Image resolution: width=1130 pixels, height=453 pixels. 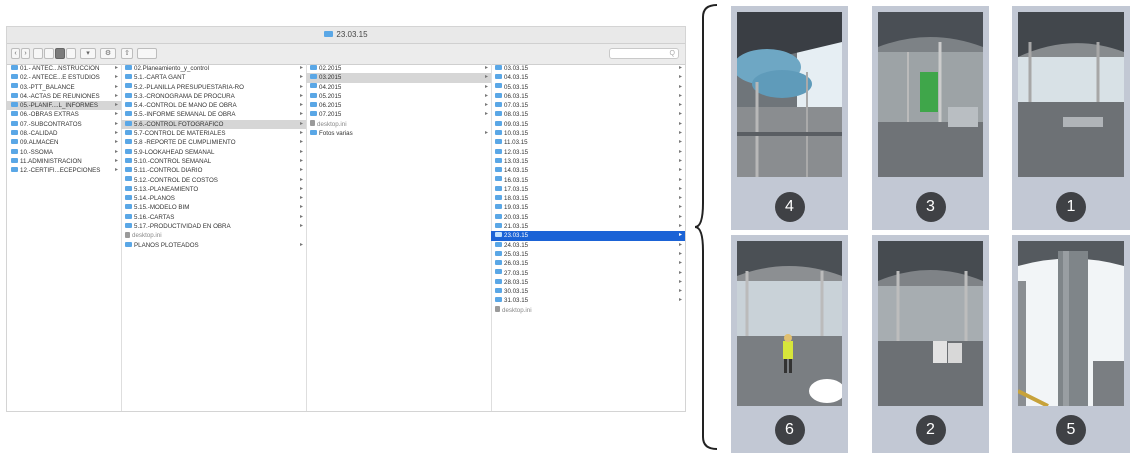 What do you see at coordinates (516, 236) in the screenshot?
I see `browser-row-label: 23.03.15` at bounding box center [516, 236].